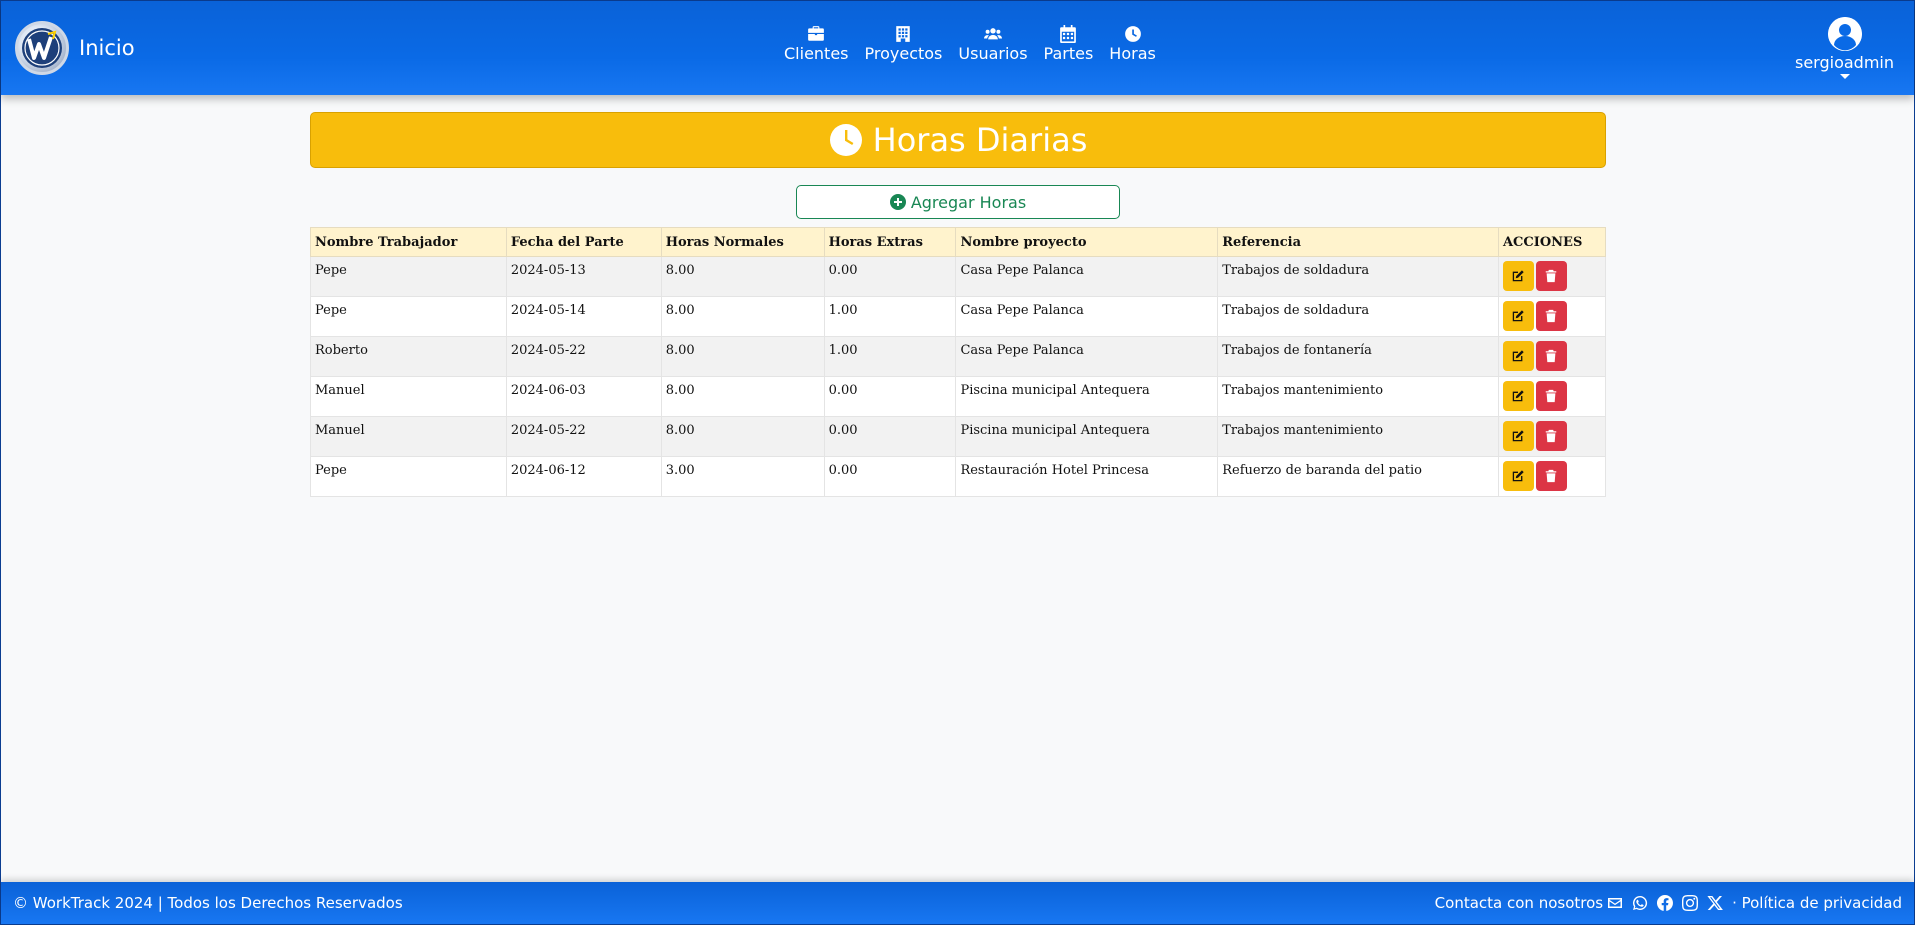 Image resolution: width=1915 pixels, height=925 pixels. I want to click on nav-proyectos: Proyectos, so click(904, 44).